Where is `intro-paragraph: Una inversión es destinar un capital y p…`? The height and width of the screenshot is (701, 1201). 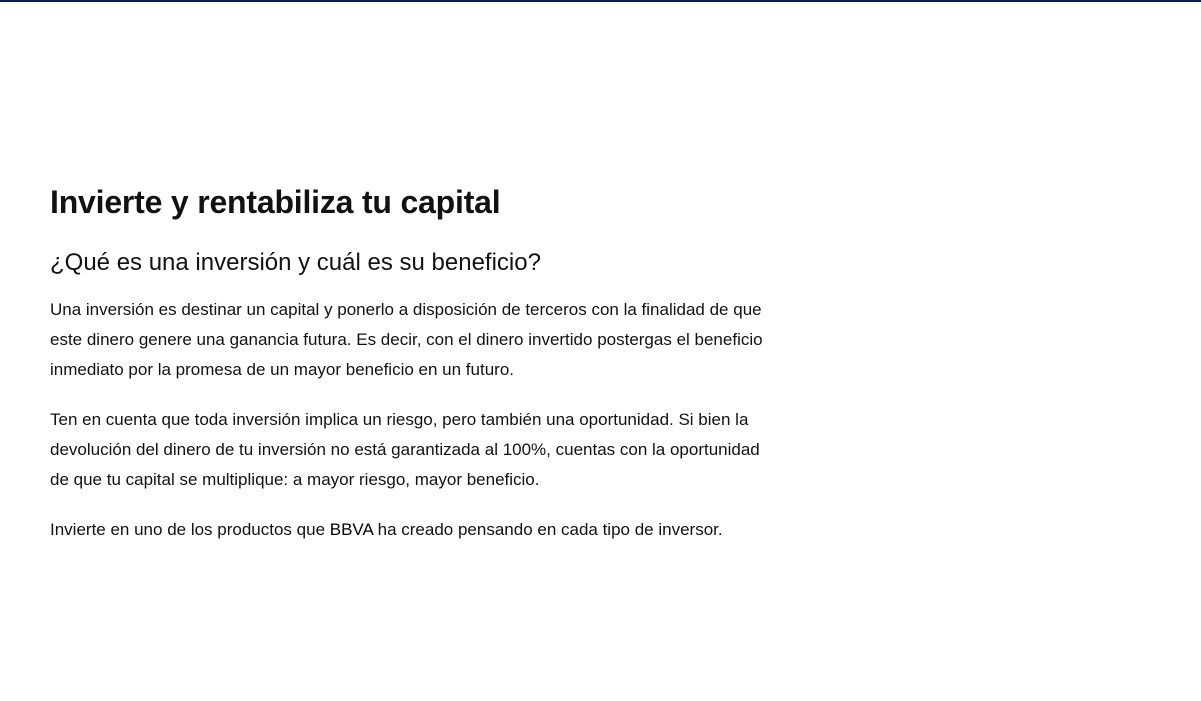
intro-paragraph: Una inversión es destinar un capital y p… is located at coordinates (406, 339).